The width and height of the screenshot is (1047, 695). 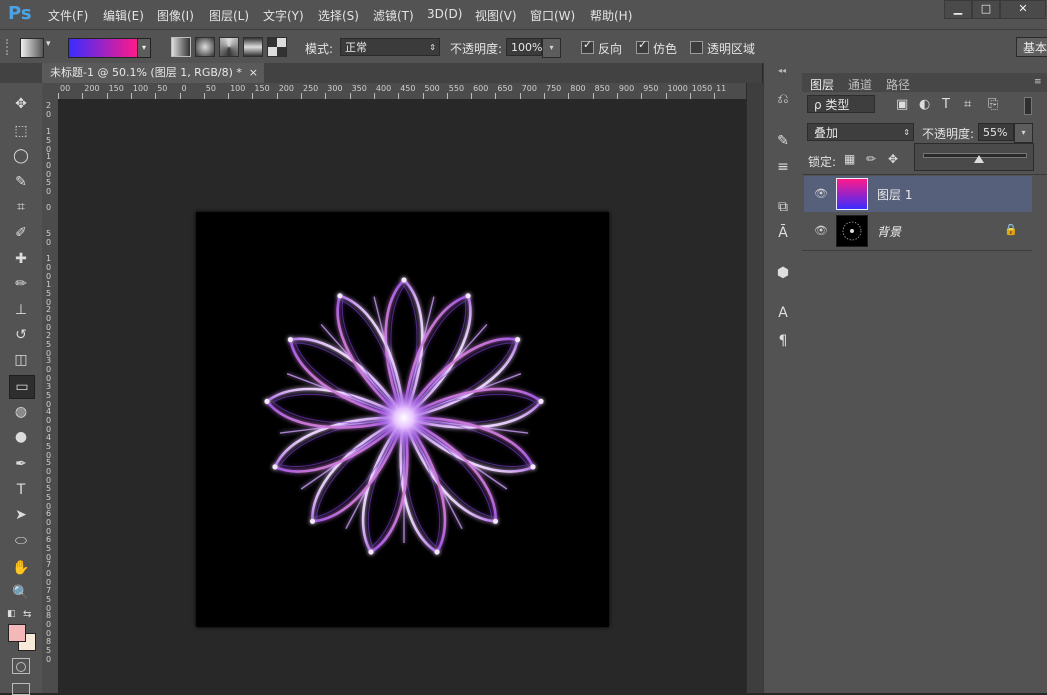 What do you see at coordinates (783, 99) in the screenshot?
I see `history-icon: ⎌` at bounding box center [783, 99].